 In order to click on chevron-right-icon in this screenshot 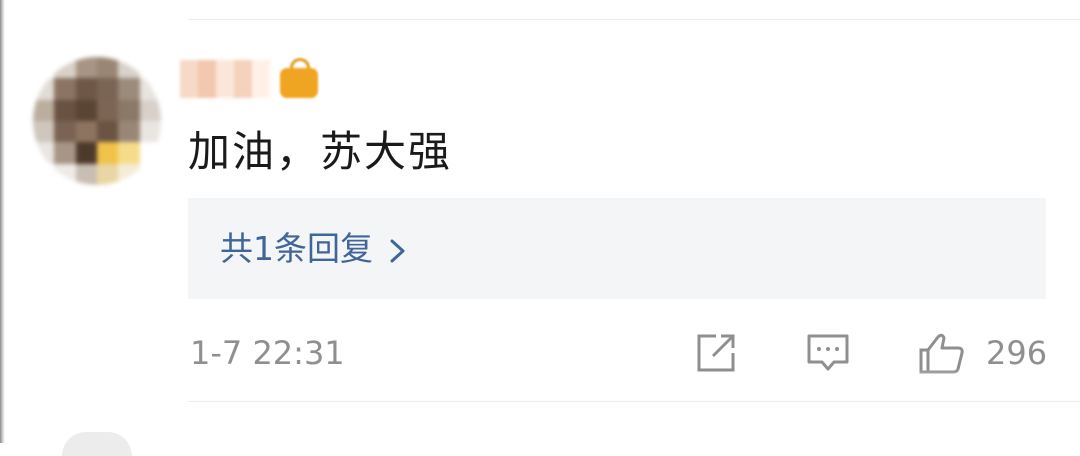, I will do `click(398, 249)`.